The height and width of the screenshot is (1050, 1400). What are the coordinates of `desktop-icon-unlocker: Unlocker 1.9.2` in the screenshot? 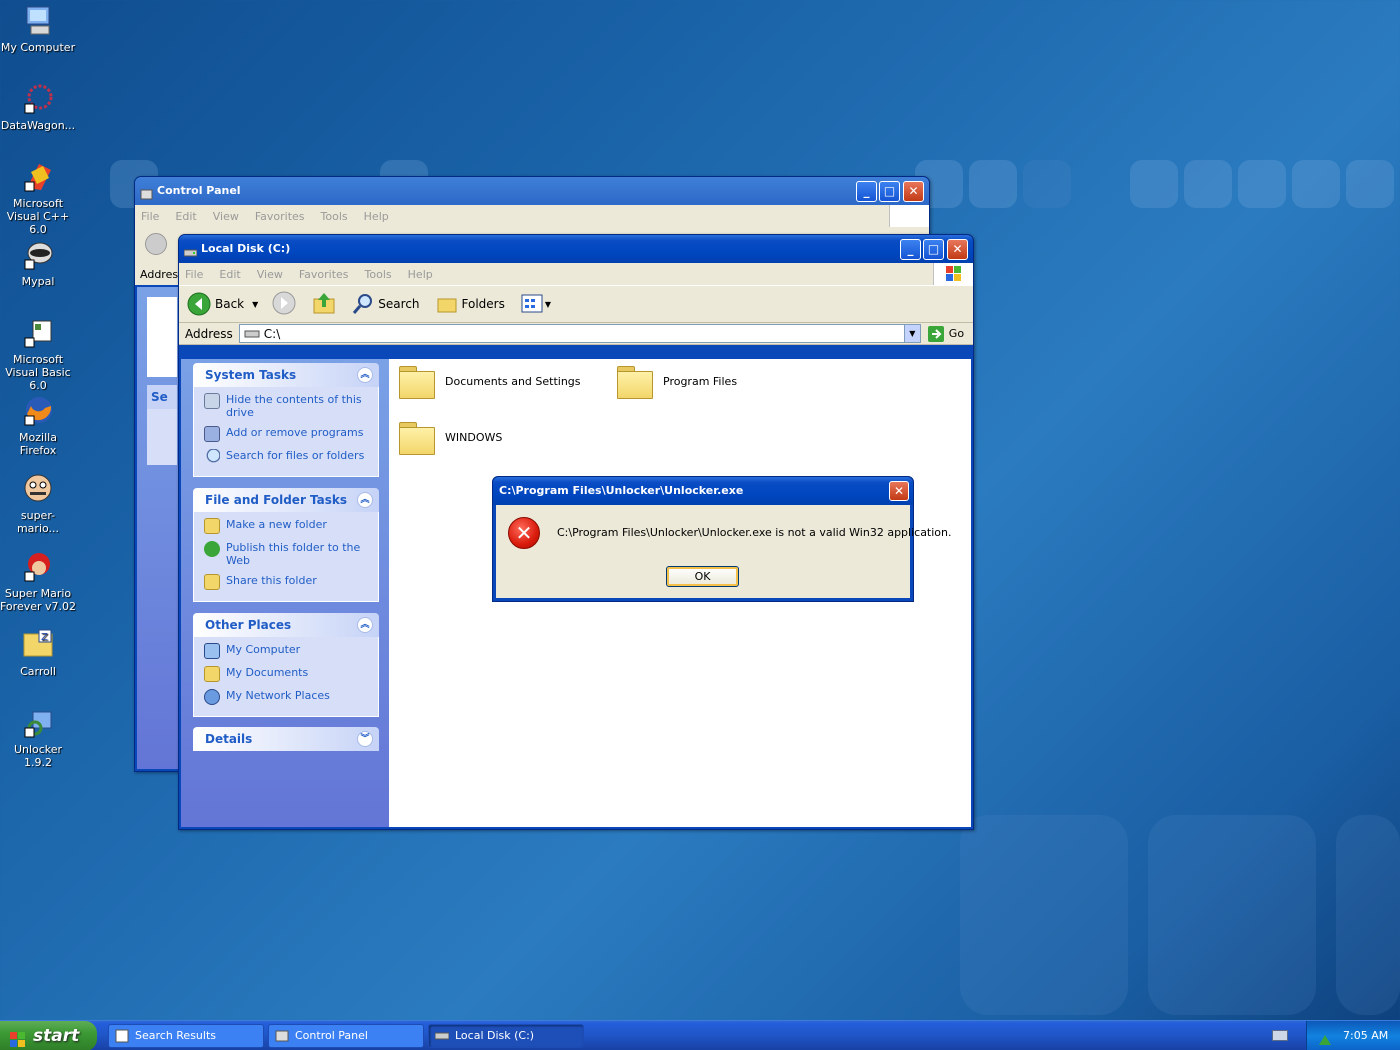 It's located at (38, 737).